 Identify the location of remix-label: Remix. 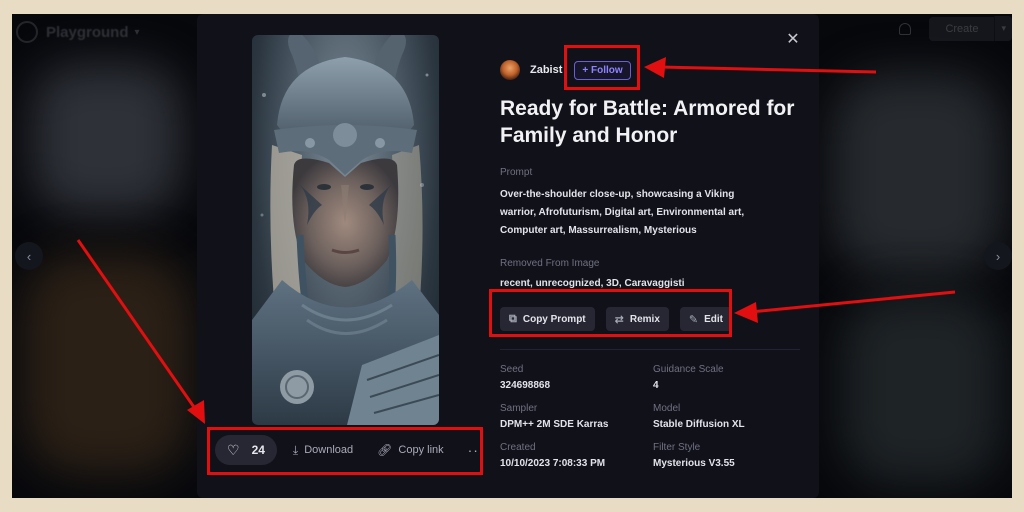
(644, 319).